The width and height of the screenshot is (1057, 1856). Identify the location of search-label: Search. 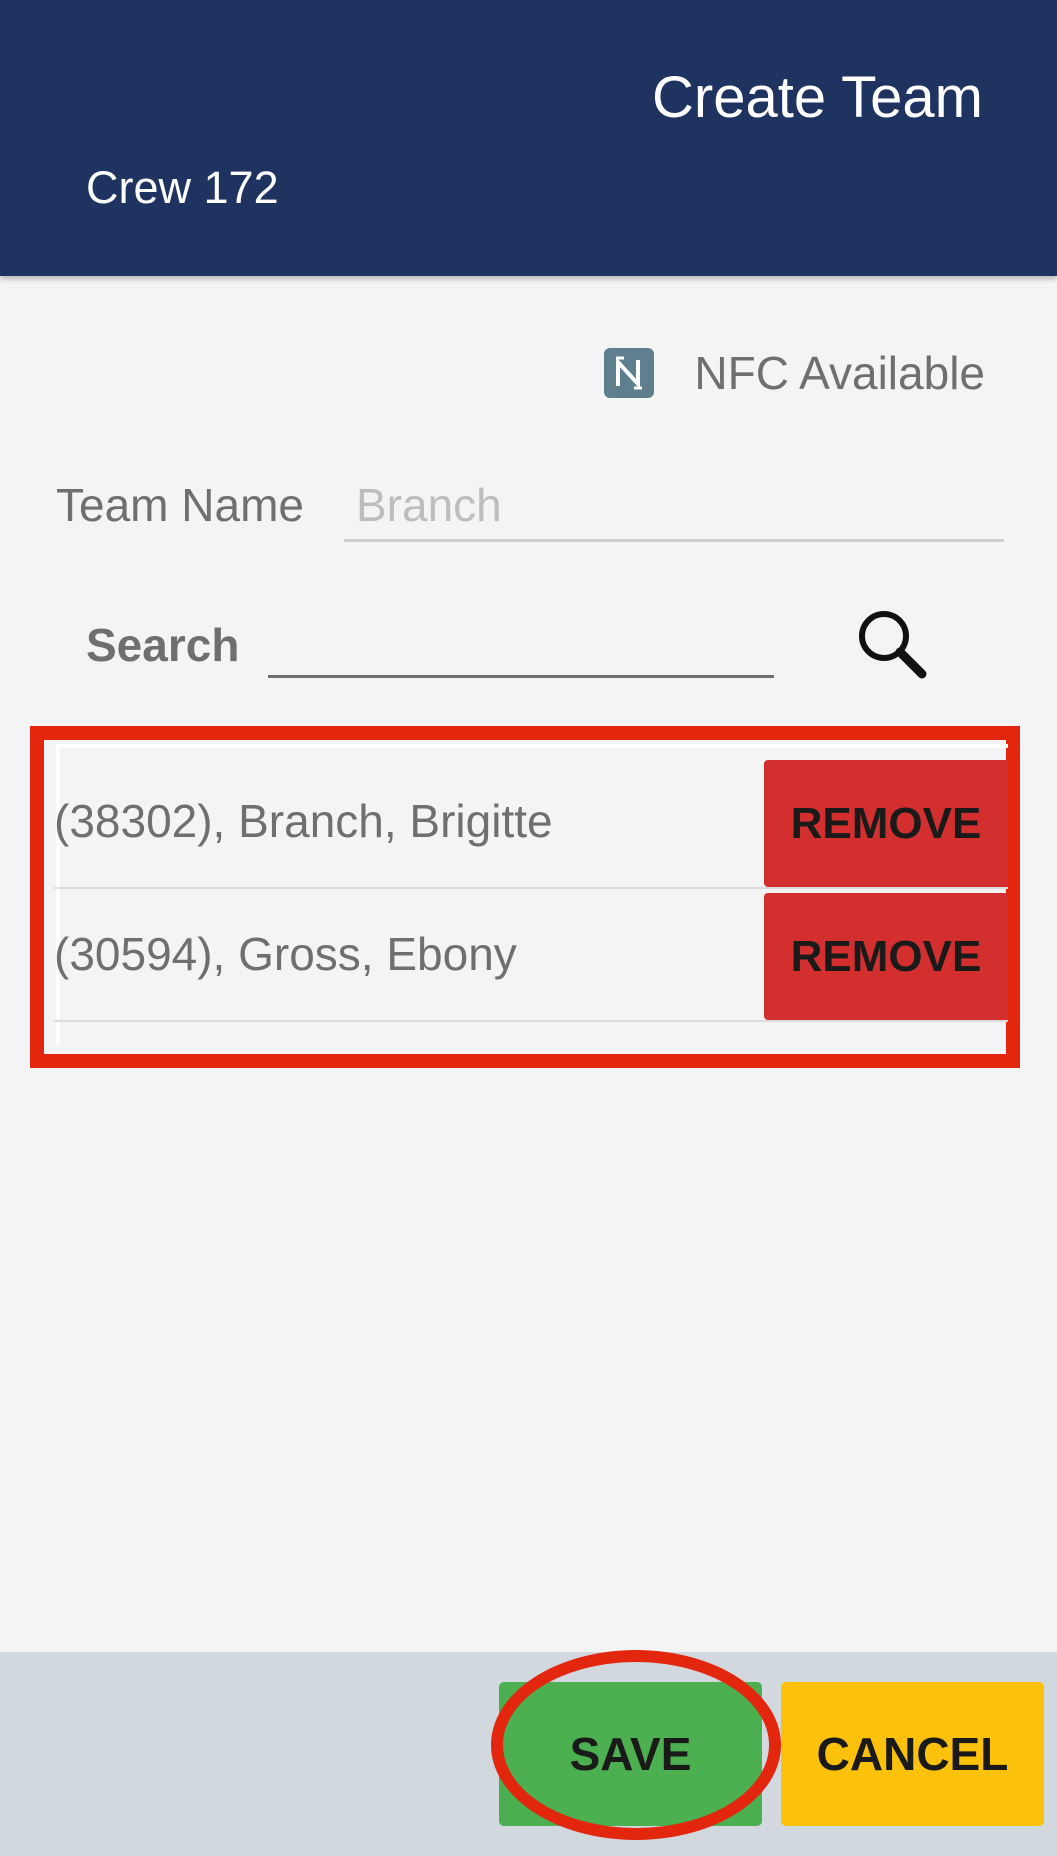
(163, 645).